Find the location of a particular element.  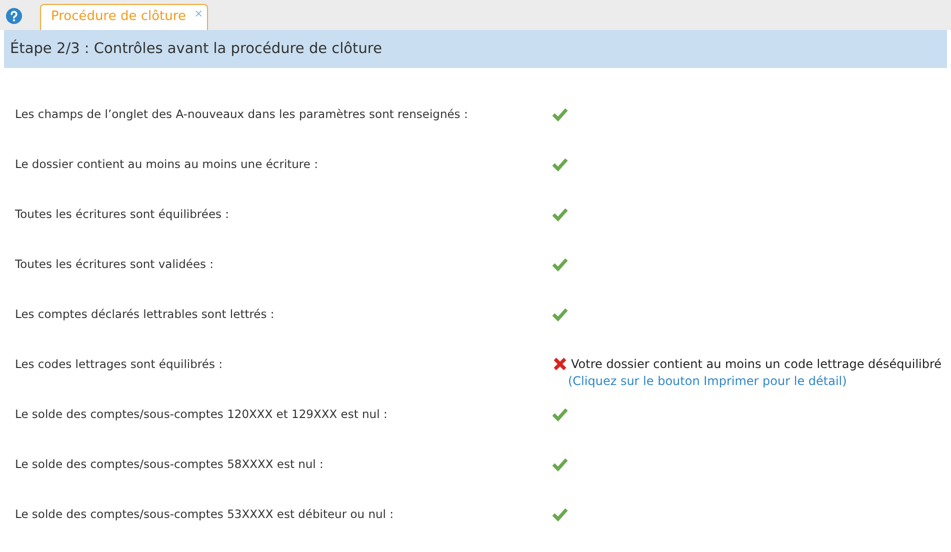

check-label: Le solde des comptes/sous-comptes 120XXX et 129XXX est nul : is located at coordinates (201, 413).